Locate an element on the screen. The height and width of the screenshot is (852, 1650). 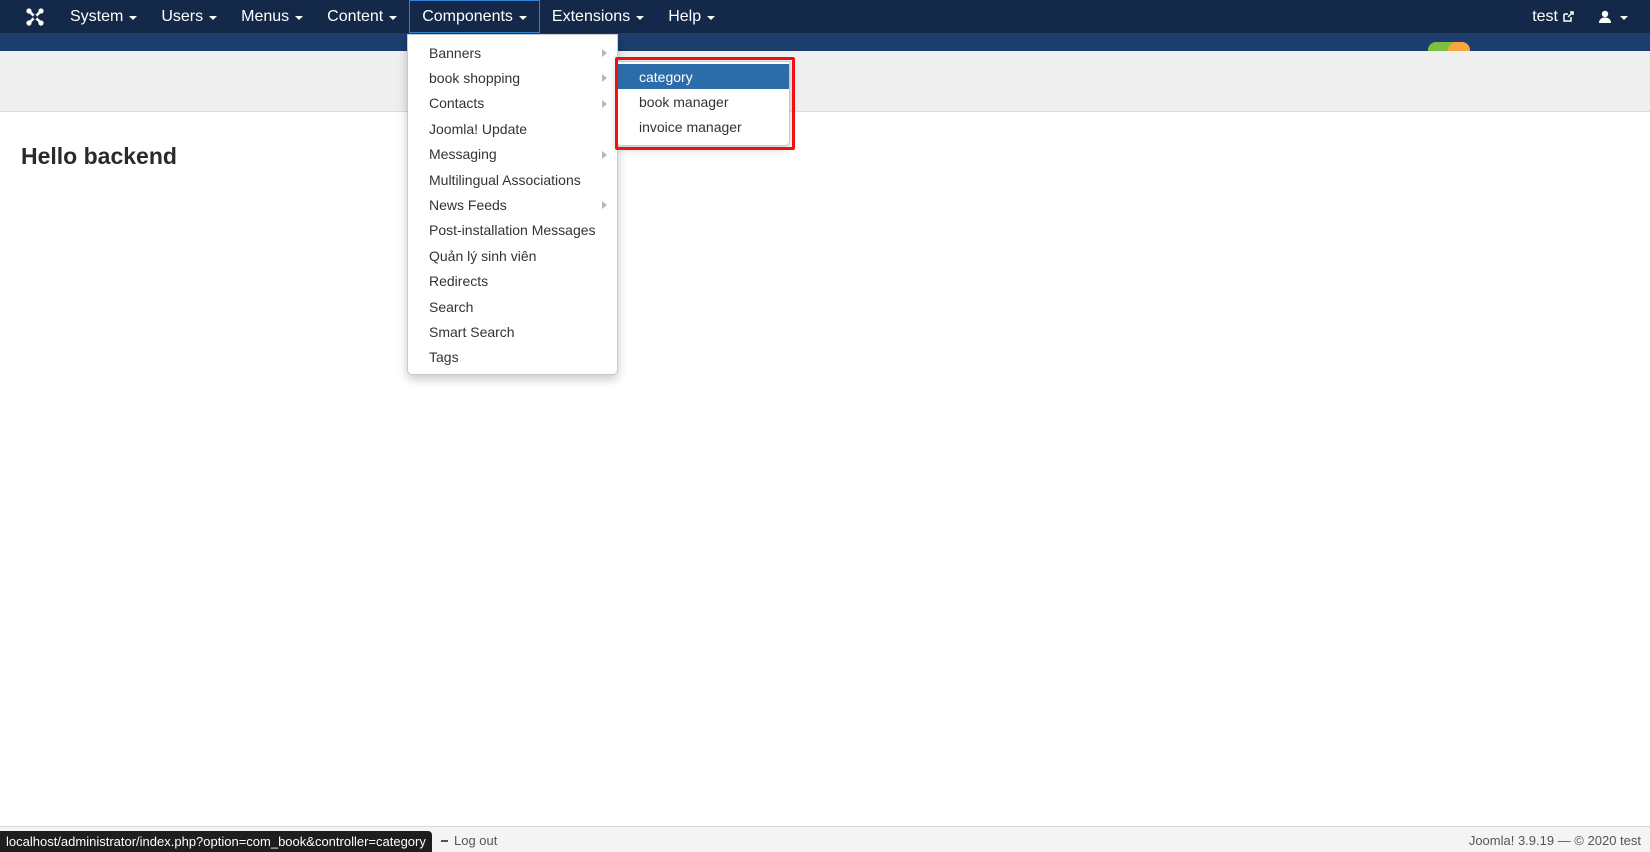
dropdown-item-multilingual-associations: Multilingual Associations is located at coordinates (512, 179).